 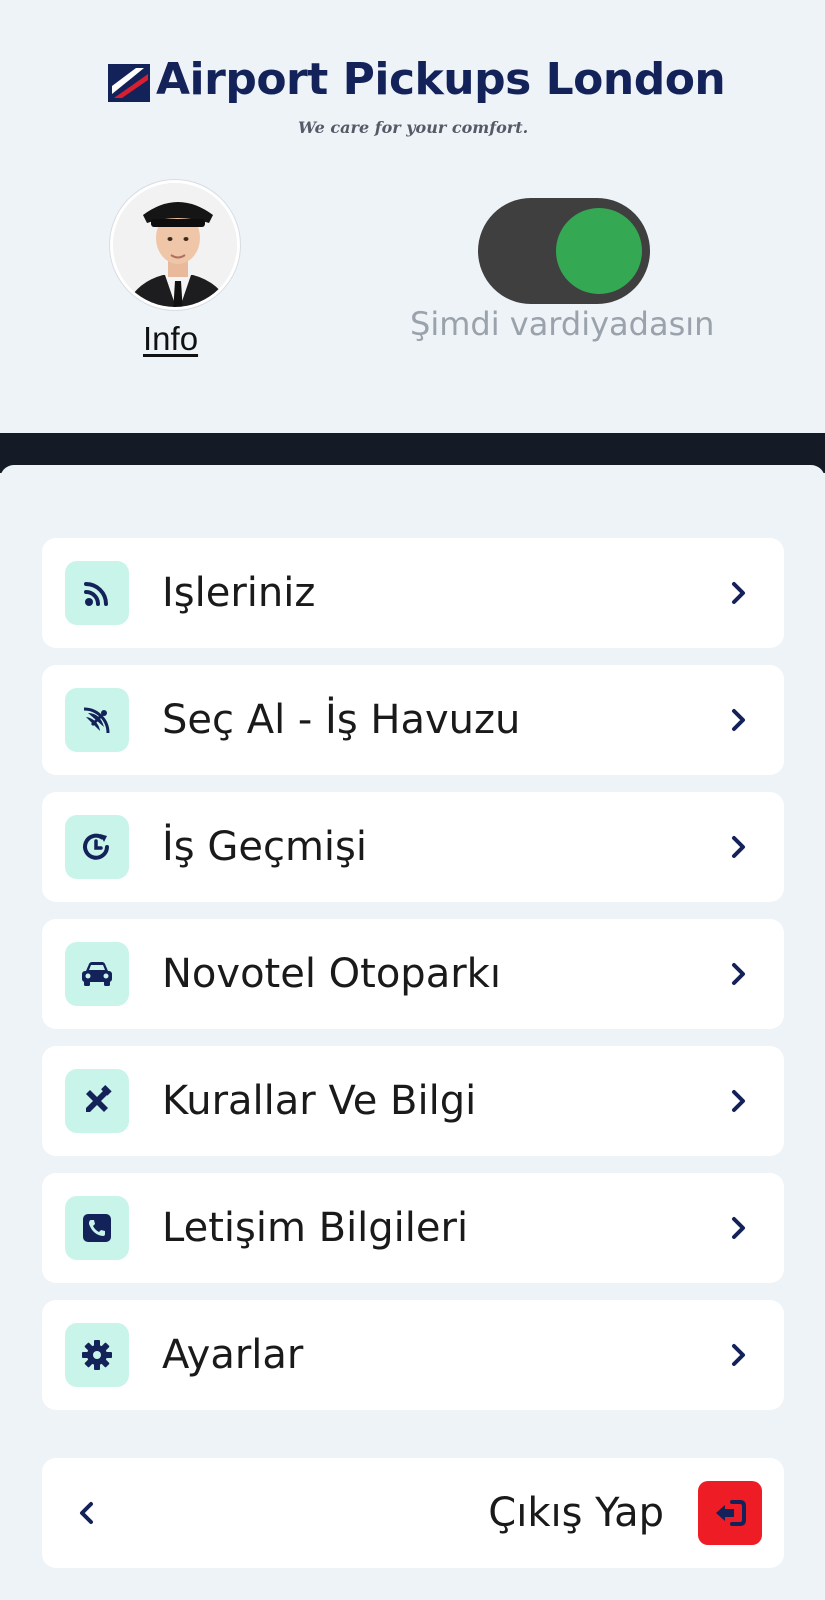 I want to click on menu-item-novotel-parking: Novotel Otoparkı, so click(x=413, y=974).